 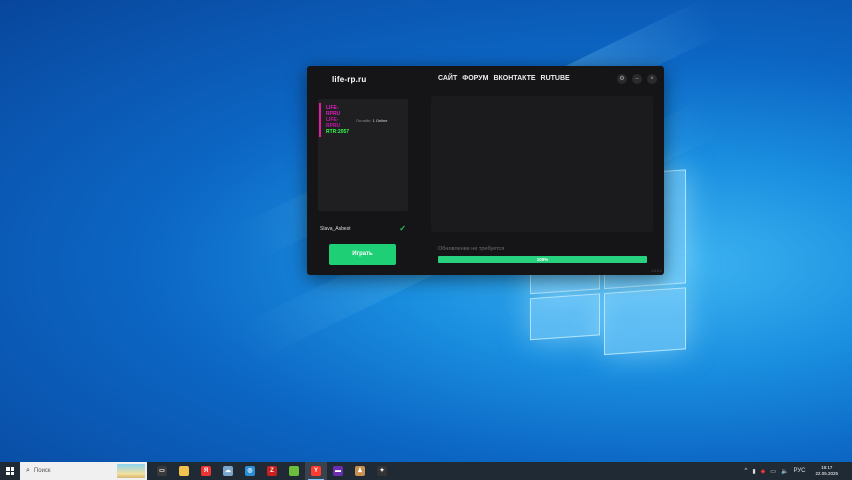 I want to click on taskbar-app: ▭, so click(x=162, y=471).